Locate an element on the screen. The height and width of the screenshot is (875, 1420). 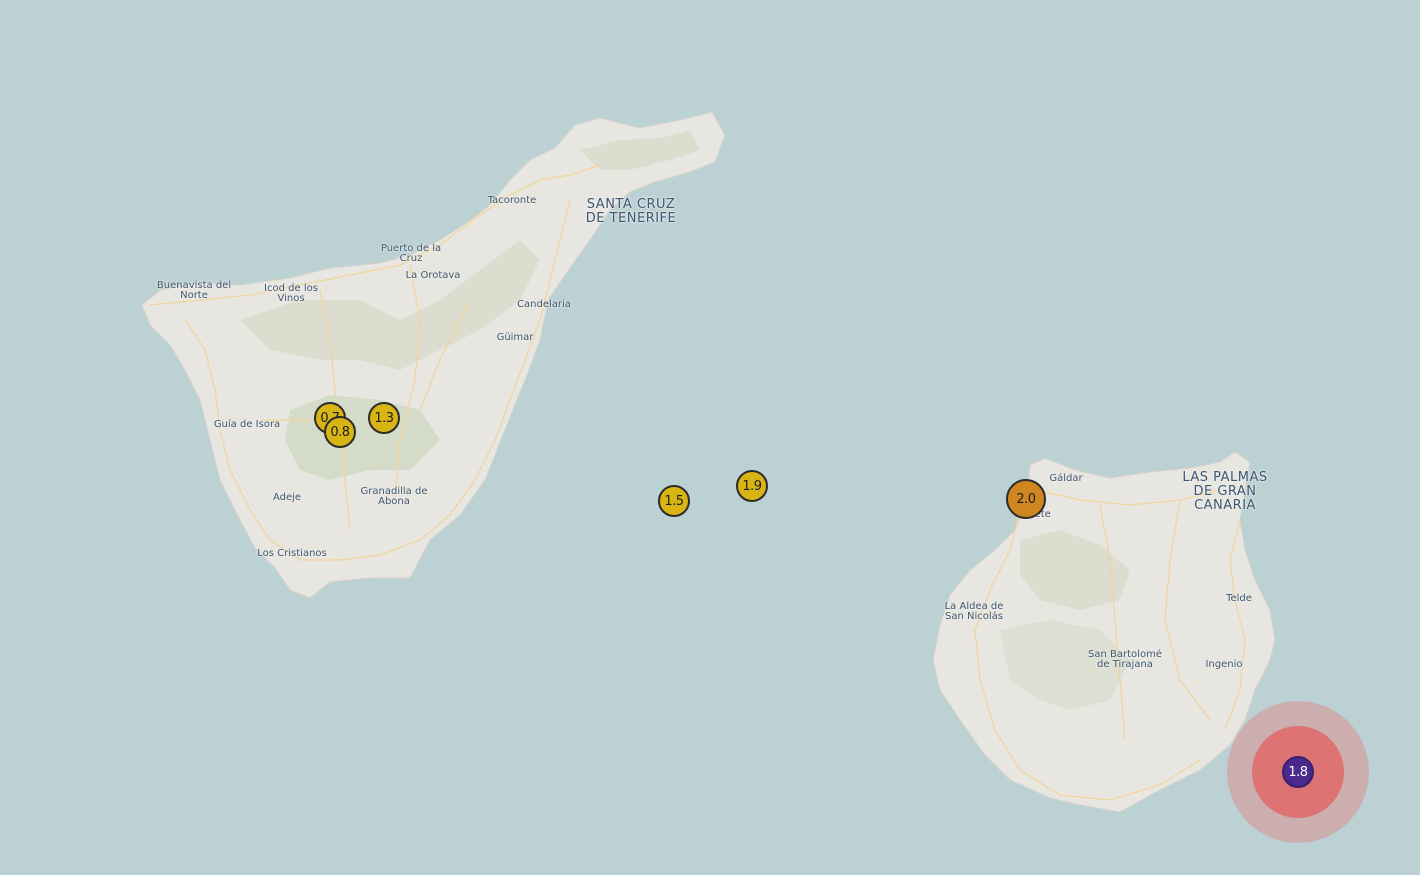
earthquake-marker-0-8: 0.8 is located at coordinates (340, 432).